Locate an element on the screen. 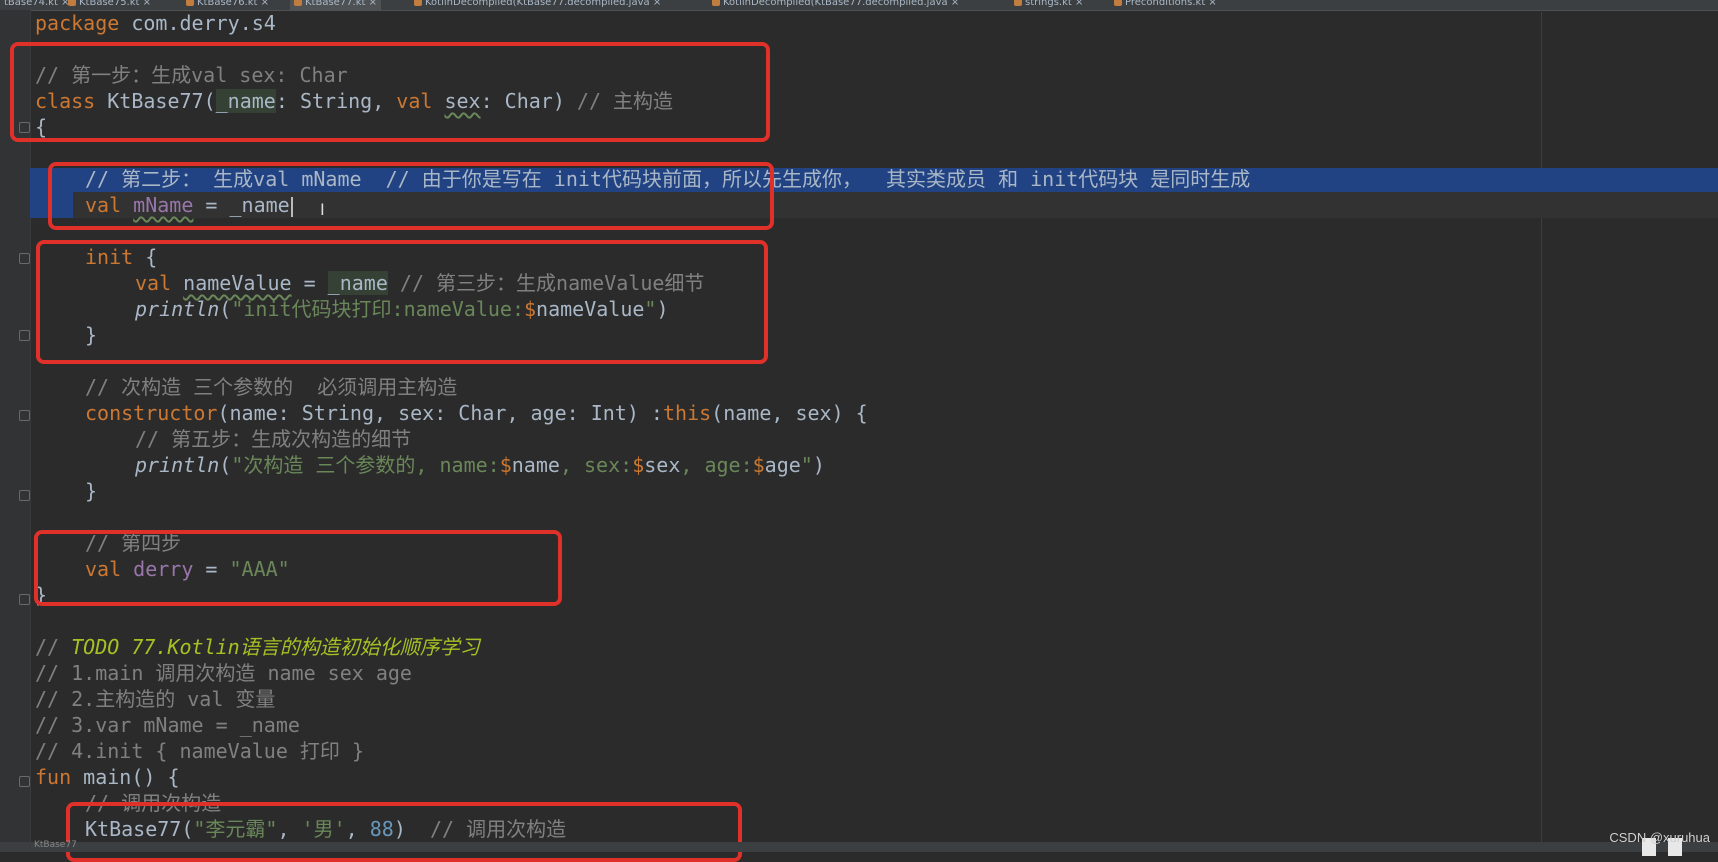 The image size is (1718, 862). tab-ktbase75: KtBase75.kt × is located at coordinates (109, 5).